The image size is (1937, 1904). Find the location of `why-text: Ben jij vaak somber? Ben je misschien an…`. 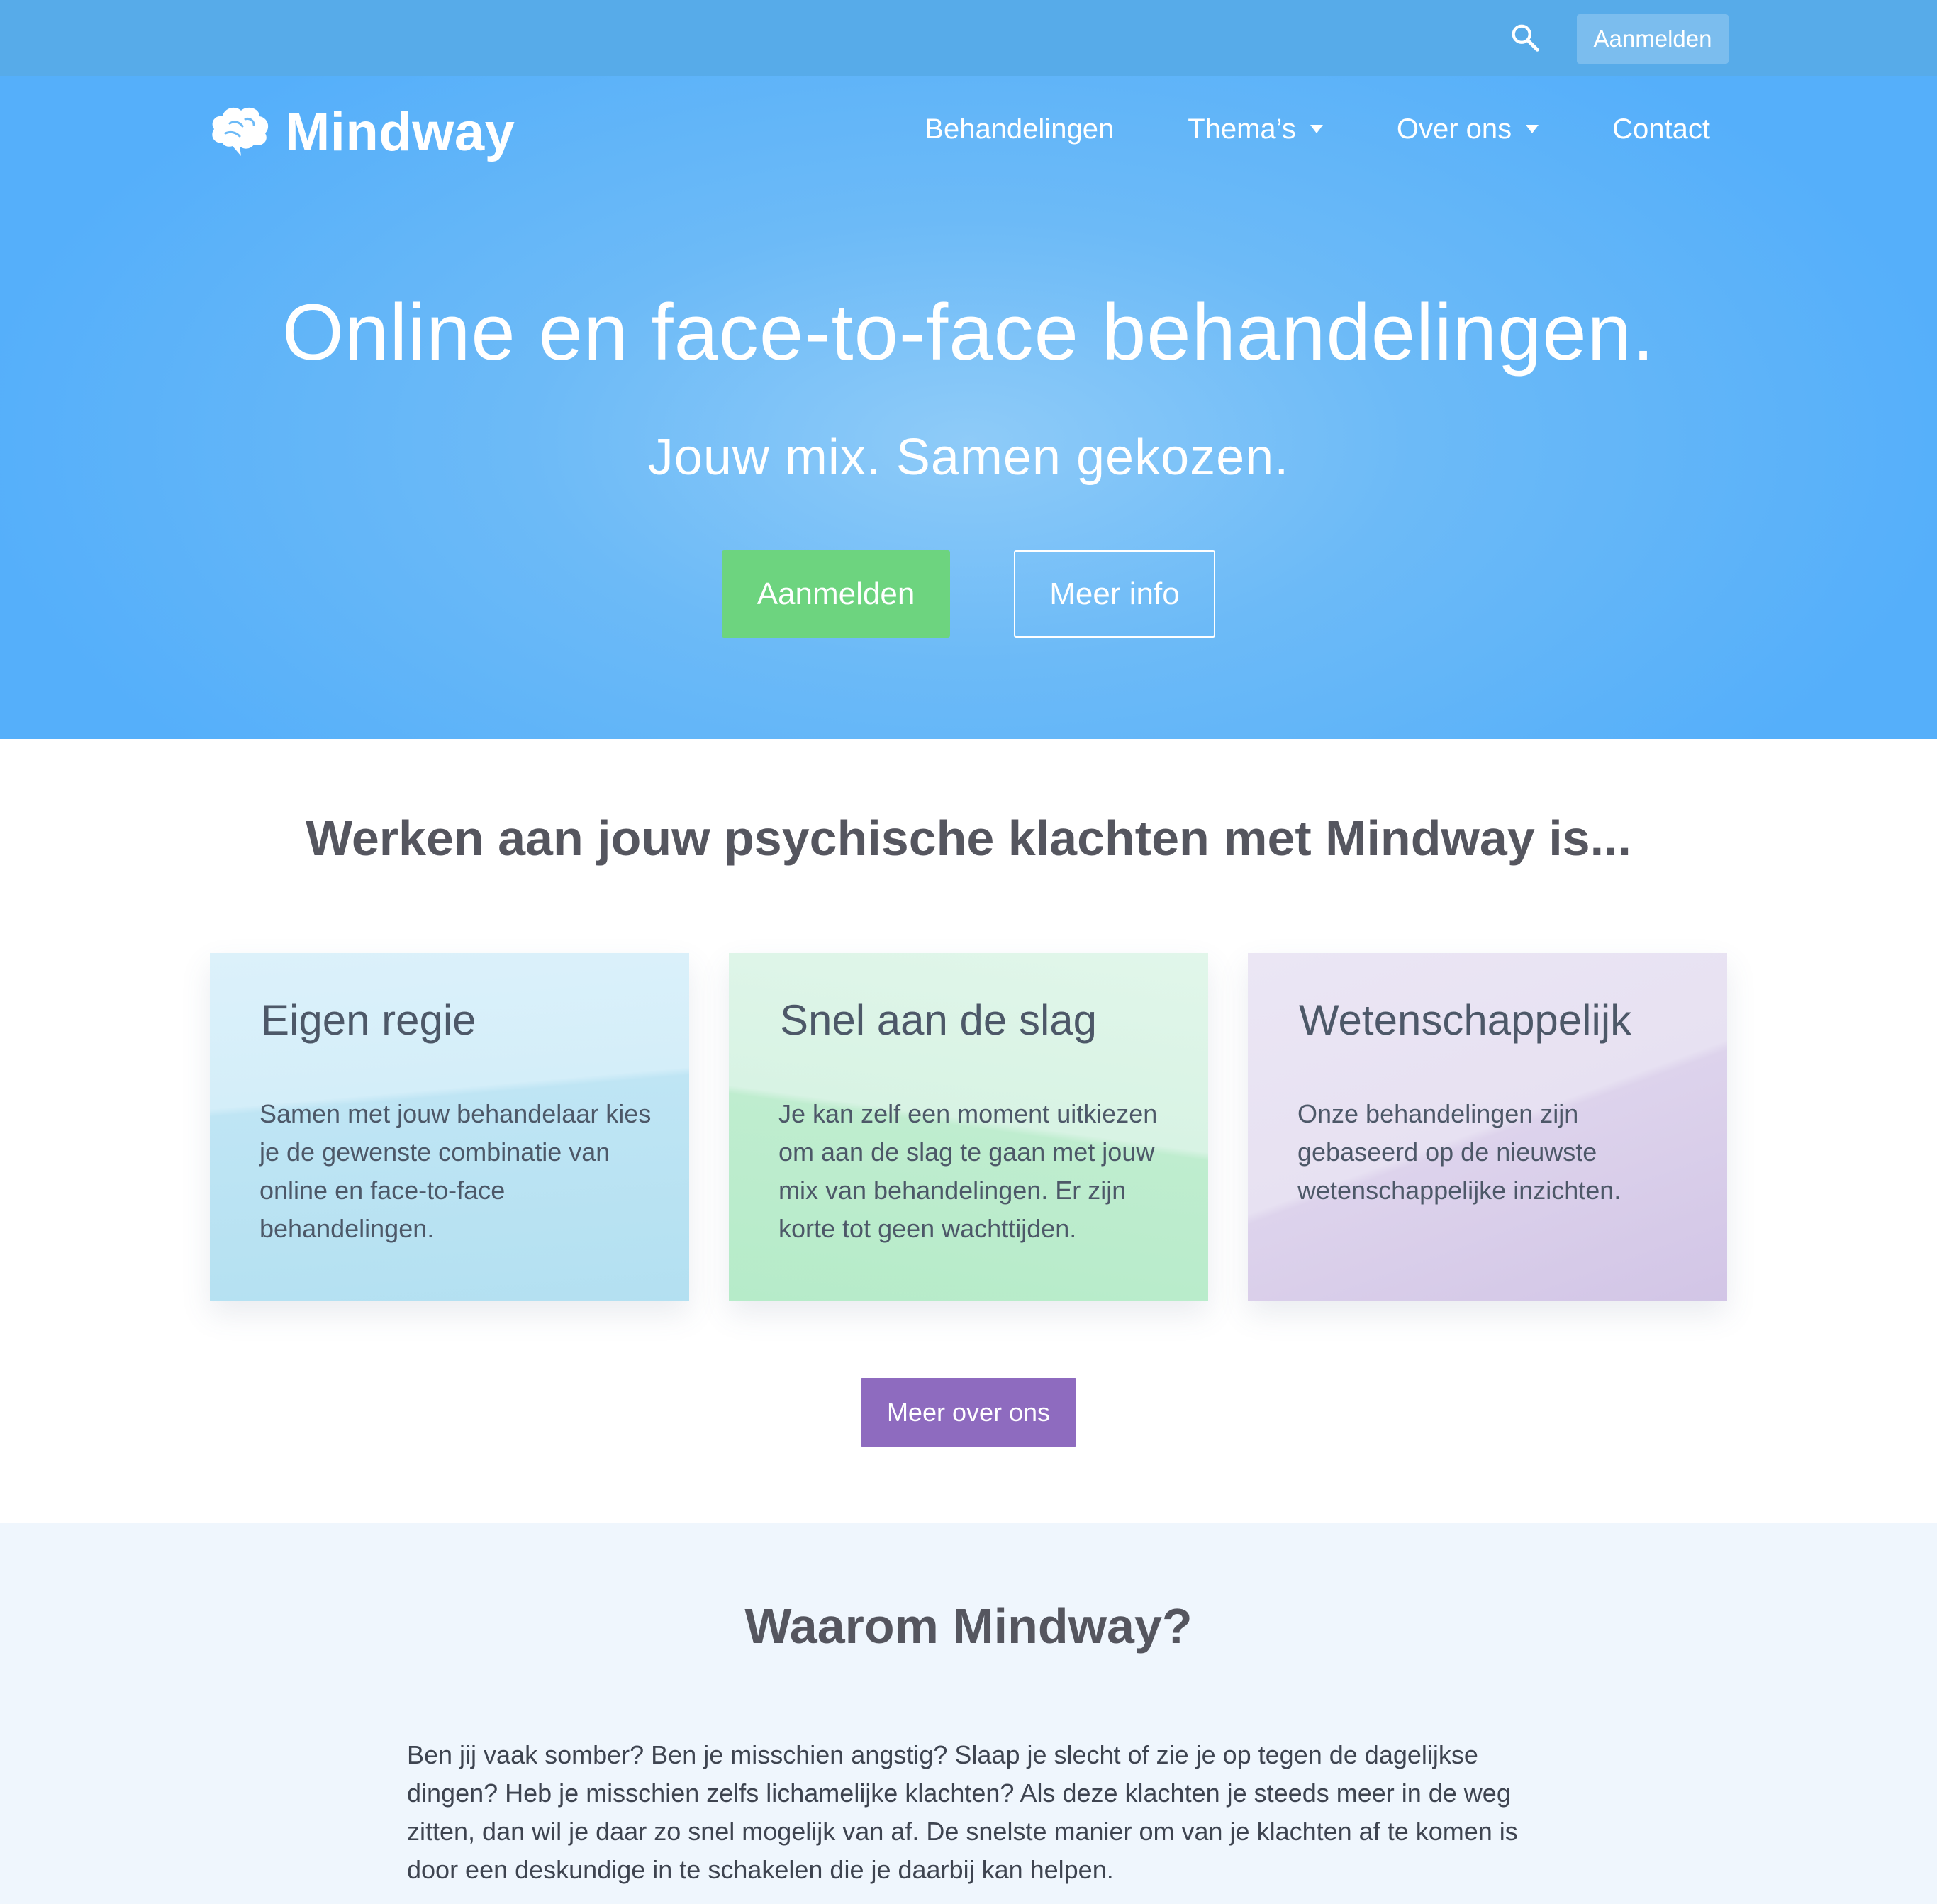

why-text: Ben jij vaak somber? Ben je misschien an… is located at coordinates (962, 1812).